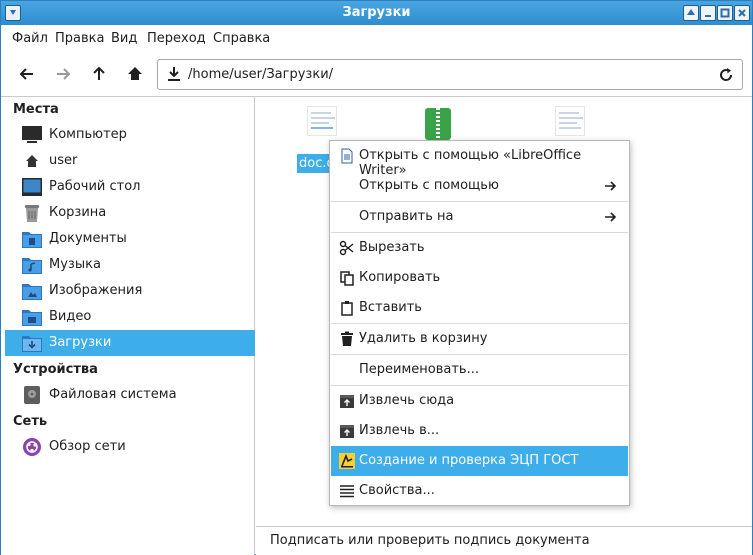  What do you see at coordinates (241, 38) in the screenshot?
I see `menu-help: Справка` at bounding box center [241, 38].